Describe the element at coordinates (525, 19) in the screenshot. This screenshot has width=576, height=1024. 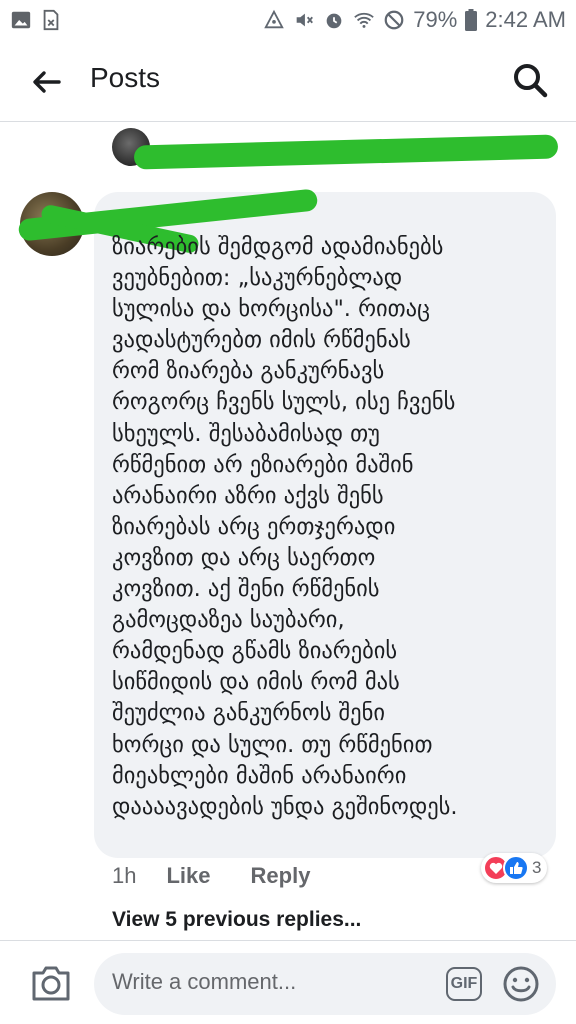
I see `status-time: 2:42 AM` at that location.